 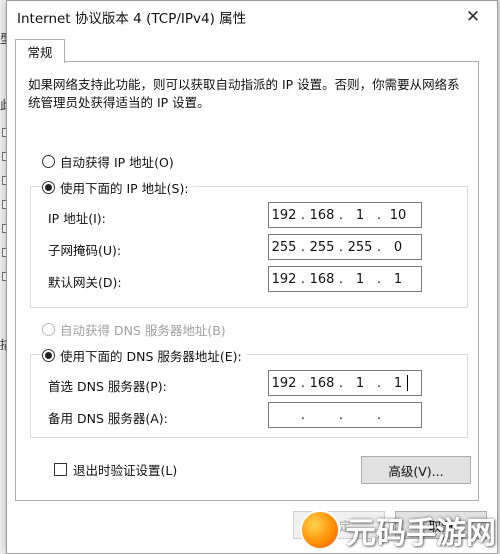 What do you see at coordinates (421, 533) in the screenshot?
I see `watermark-text: 元码手游网` at bounding box center [421, 533].